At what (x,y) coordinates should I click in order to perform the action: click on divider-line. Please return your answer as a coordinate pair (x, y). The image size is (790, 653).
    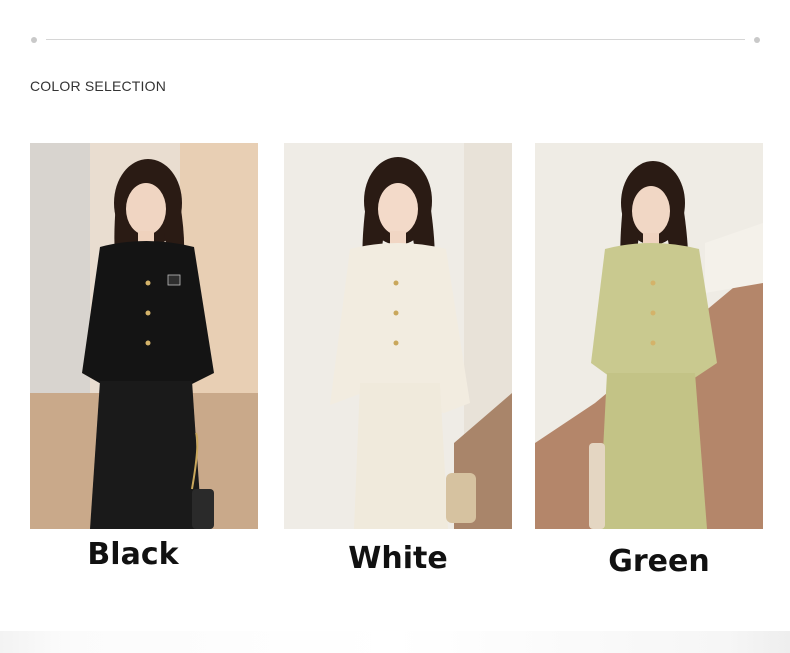
    Looking at the image, I should click on (395, 39).